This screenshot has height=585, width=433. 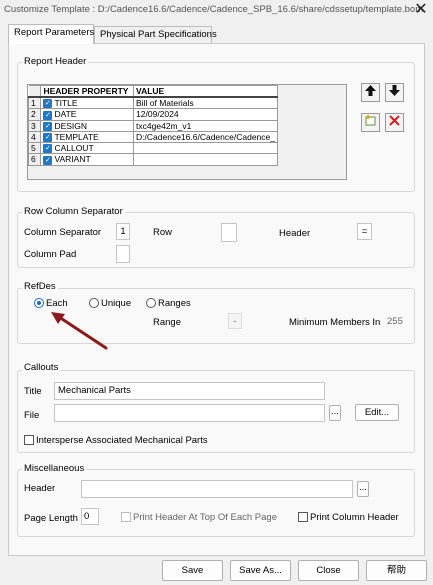 I want to click on property-name: TEMPLATE, so click(x=76, y=136).